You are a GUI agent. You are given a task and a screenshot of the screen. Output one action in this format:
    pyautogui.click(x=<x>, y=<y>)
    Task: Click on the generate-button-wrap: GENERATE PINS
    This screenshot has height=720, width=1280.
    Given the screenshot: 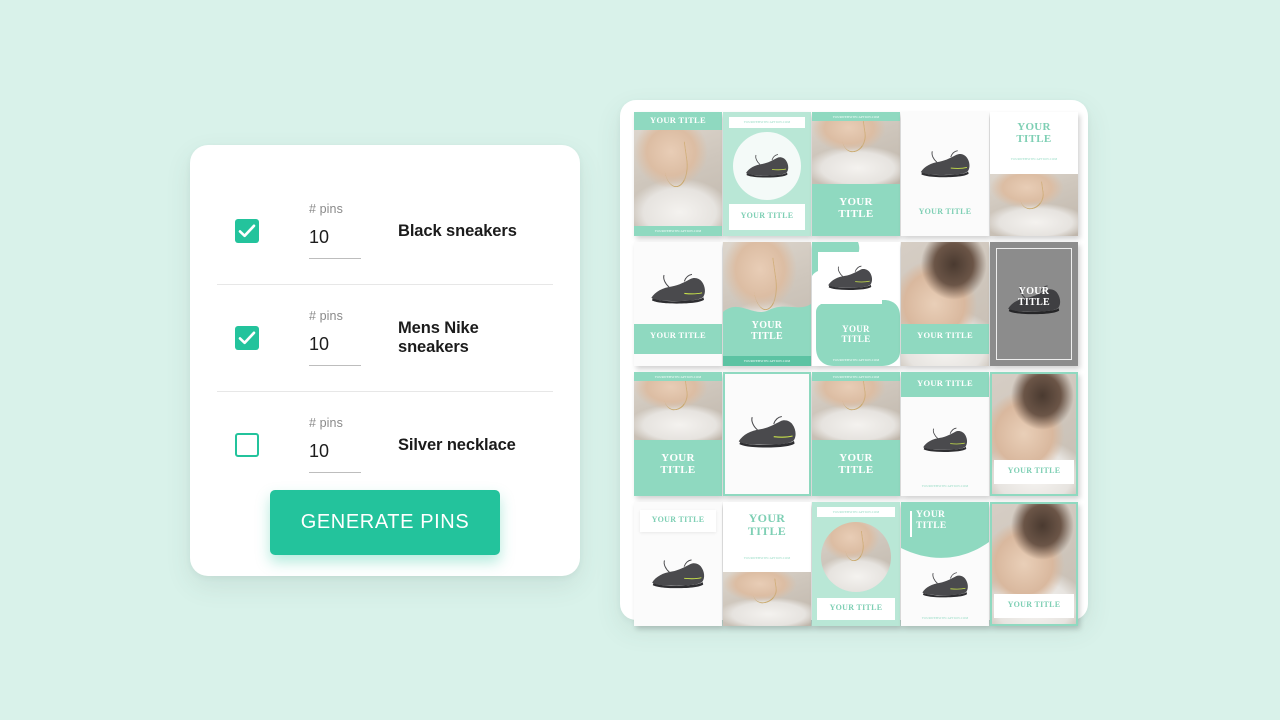 What is the action you would take?
    pyautogui.click(x=385, y=522)
    